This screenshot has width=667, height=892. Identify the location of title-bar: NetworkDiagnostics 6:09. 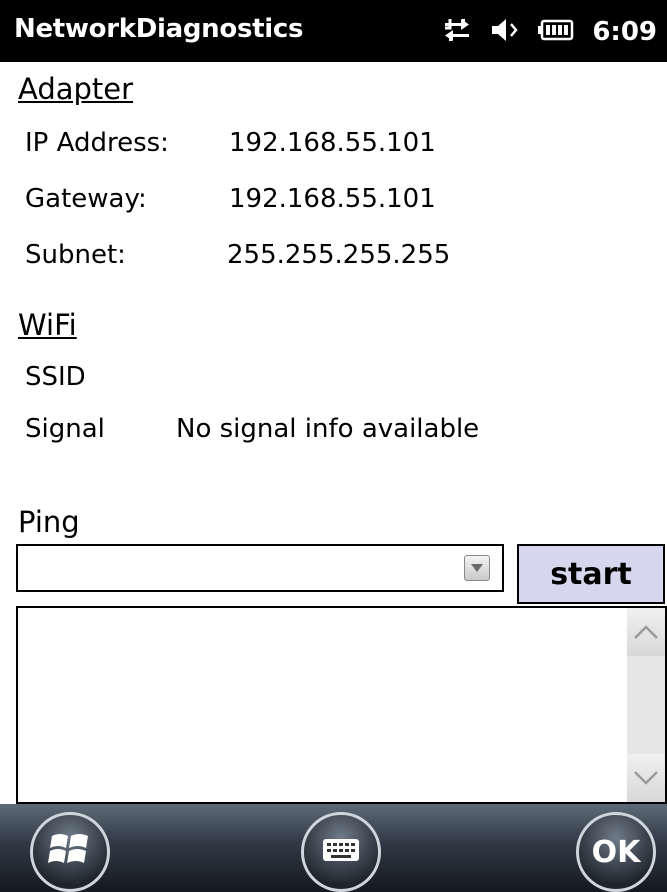
(333, 31).